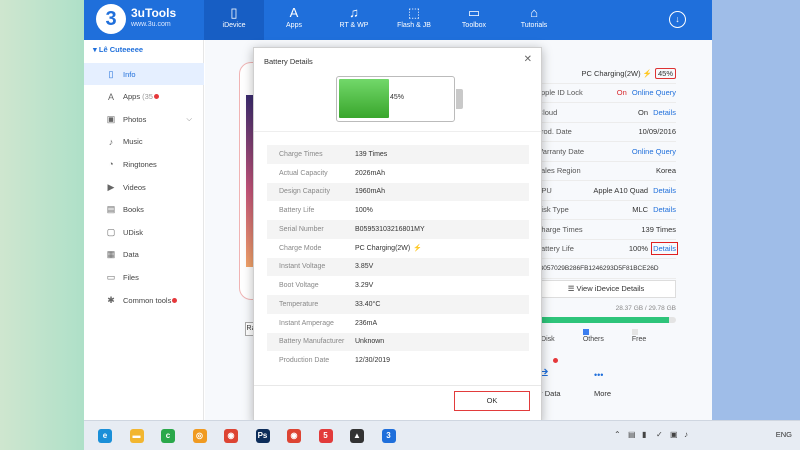 This screenshot has width=800, height=450. What do you see at coordinates (554, 132) in the screenshot?
I see `info-label: Prod. Date` at bounding box center [554, 132].